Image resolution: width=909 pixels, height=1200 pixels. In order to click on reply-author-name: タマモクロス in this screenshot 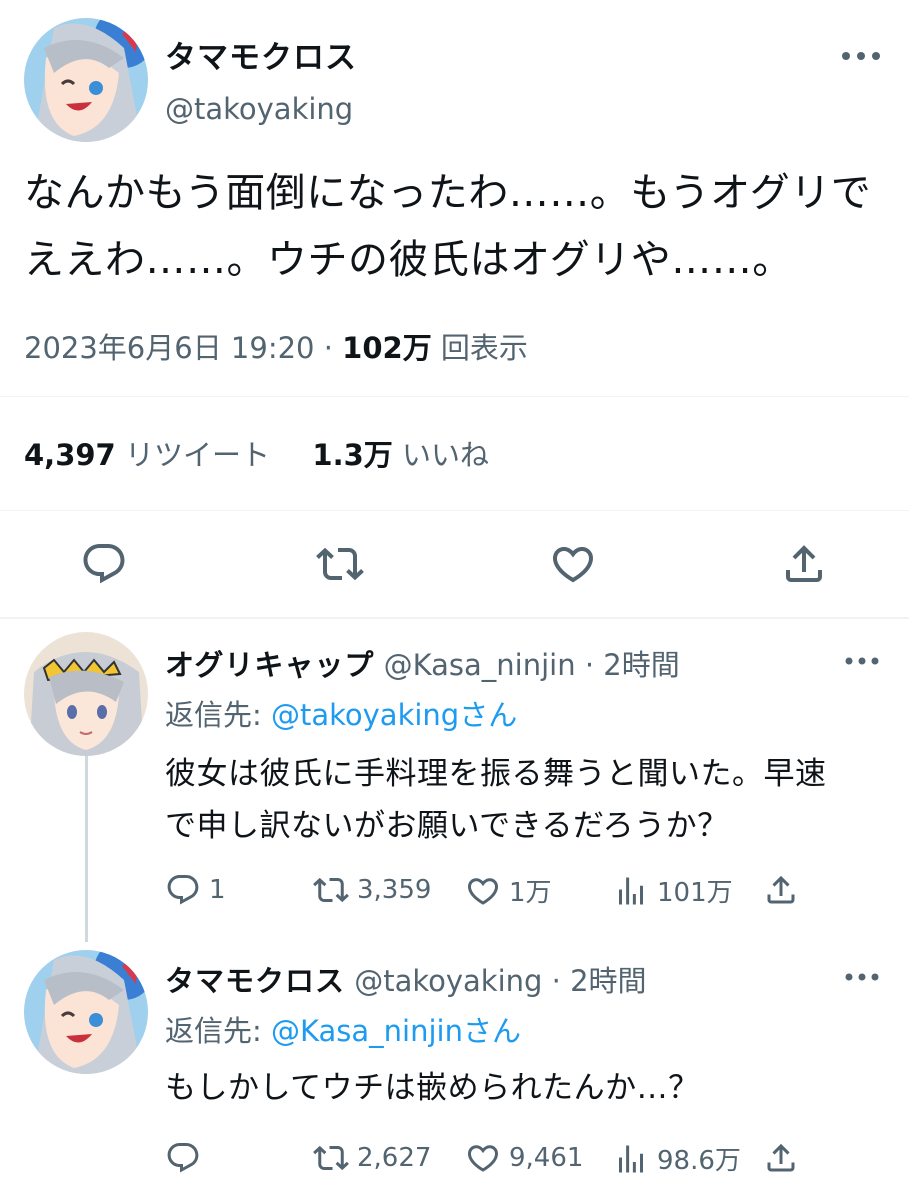, I will do `click(255, 981)`.